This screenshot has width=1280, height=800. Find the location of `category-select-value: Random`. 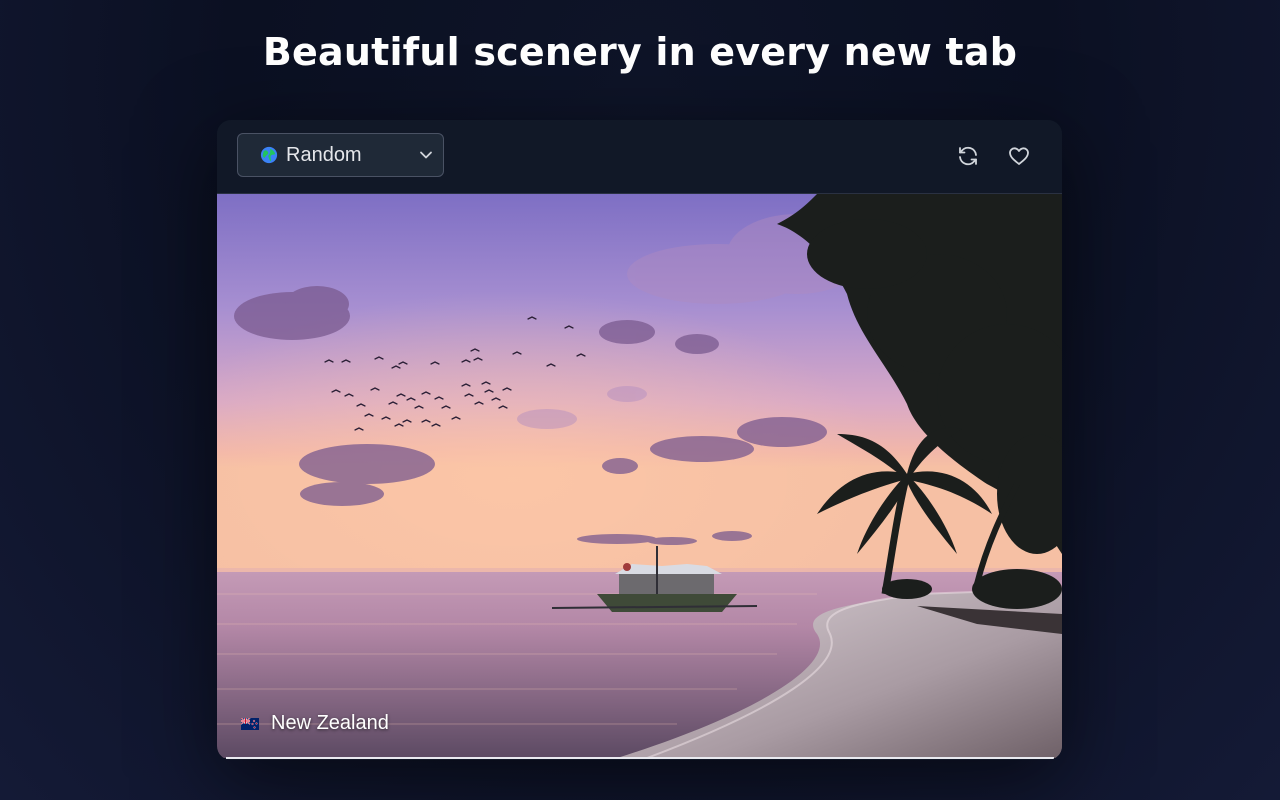

category-select-value: Random is located at coordinates (324, 154).